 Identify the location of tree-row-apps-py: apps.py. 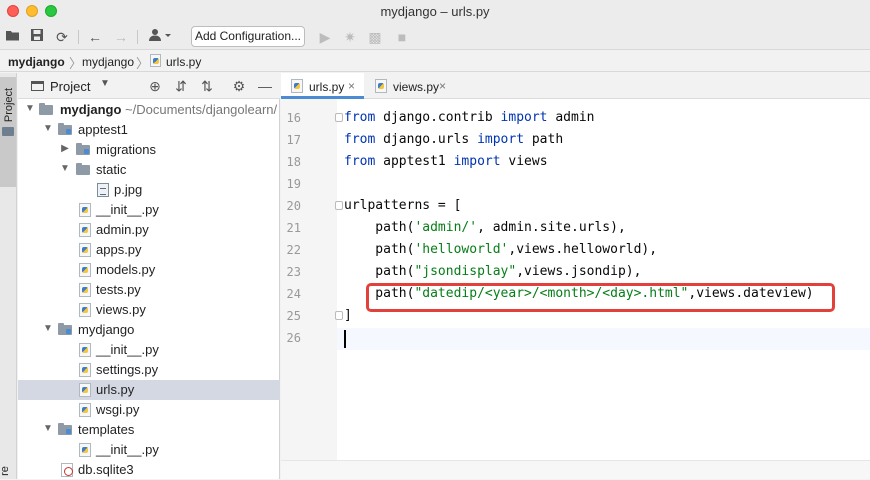
(149, 250).